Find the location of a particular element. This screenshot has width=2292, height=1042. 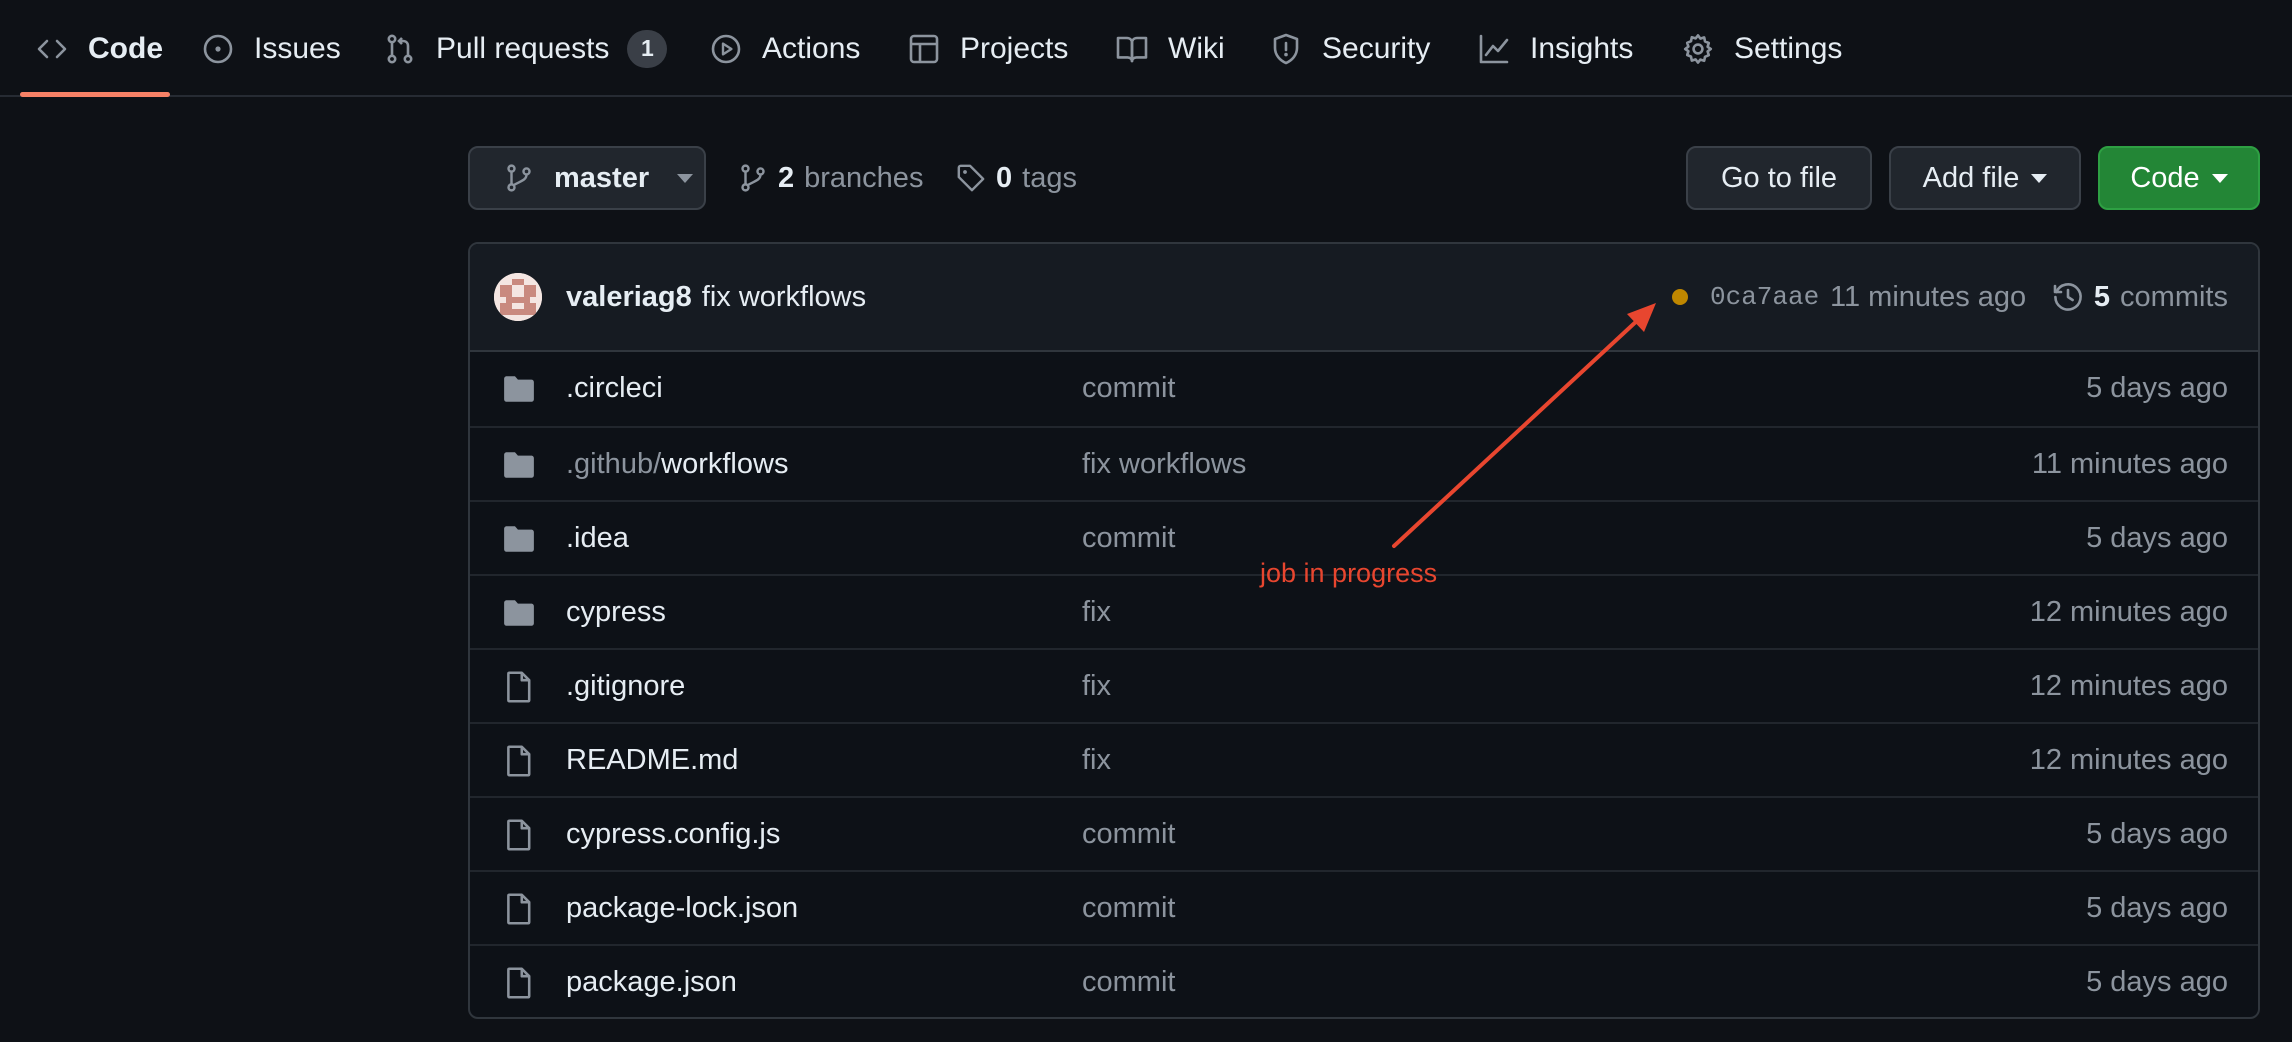

file-name: README.md is located at coordinates (652, 760).